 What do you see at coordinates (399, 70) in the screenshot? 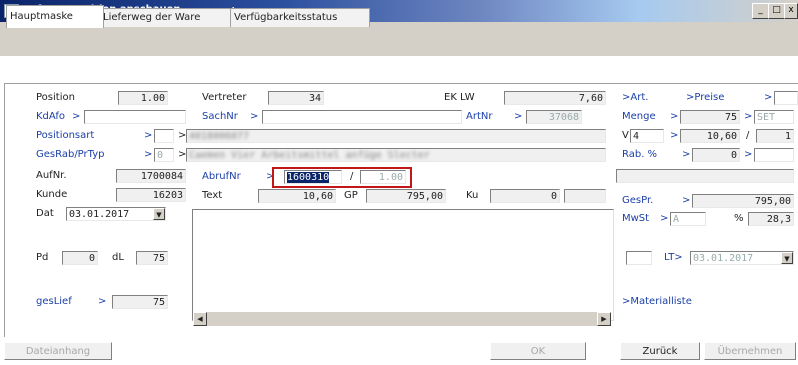
I see `tab-strip` at bounding box center [399, 70].